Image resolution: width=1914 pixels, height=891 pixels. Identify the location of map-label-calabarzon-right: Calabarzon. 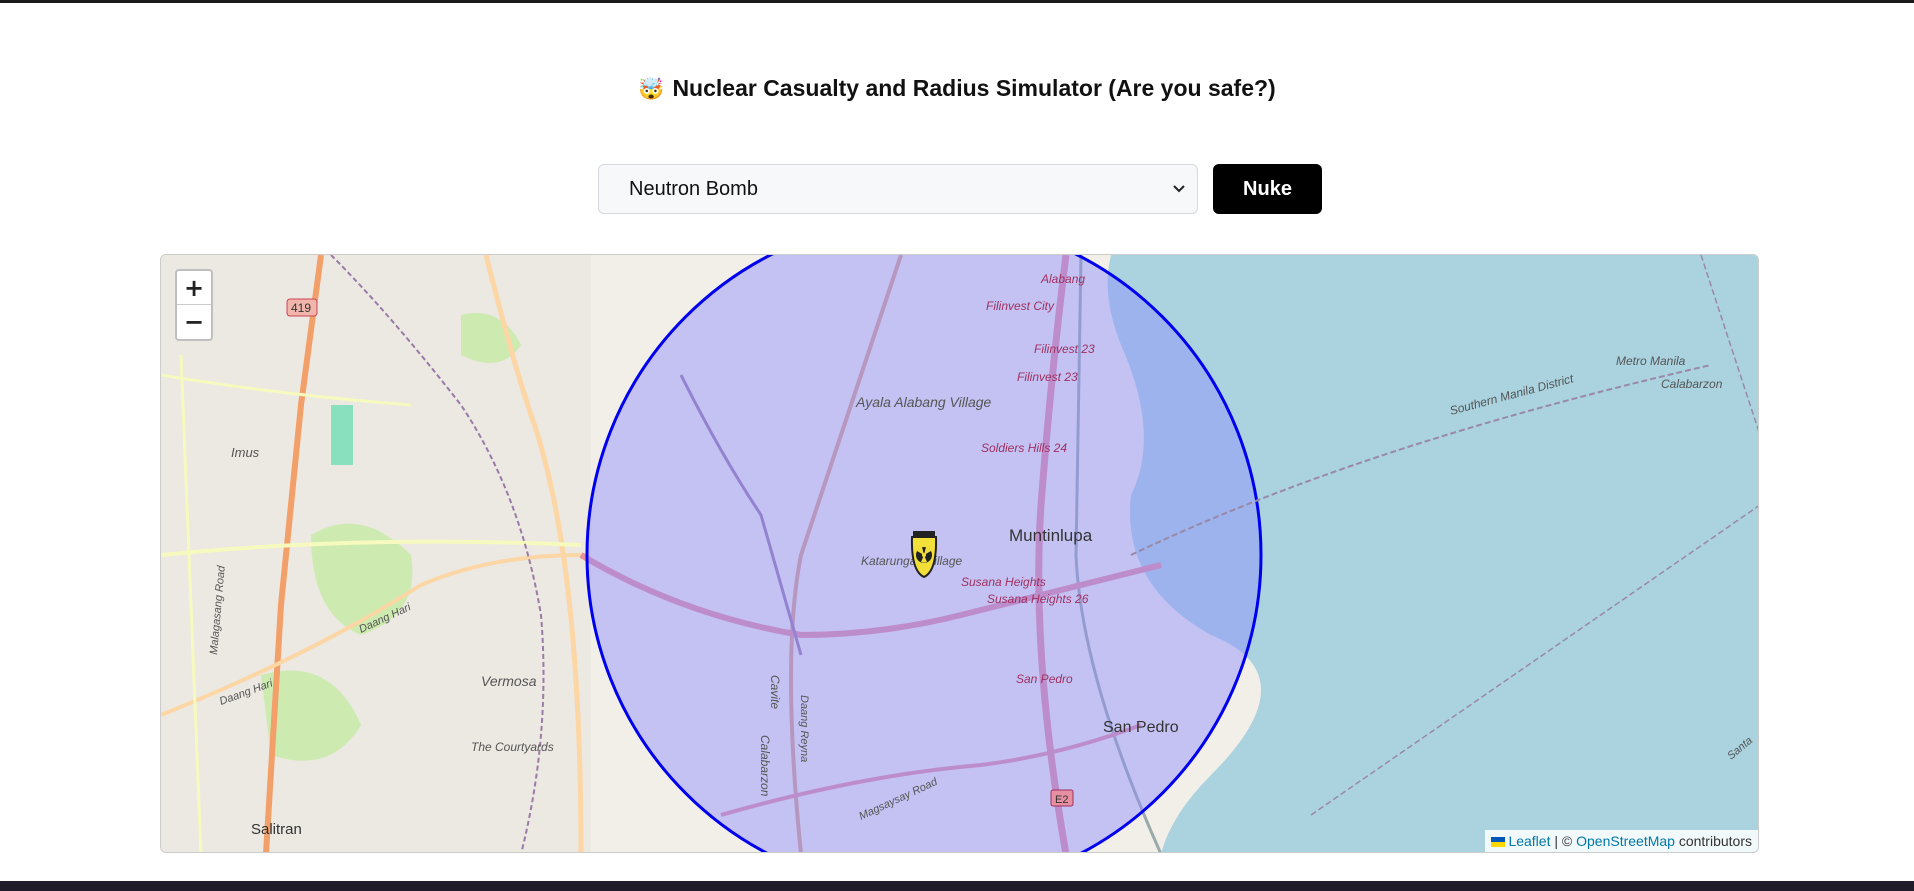
(1692, 384).